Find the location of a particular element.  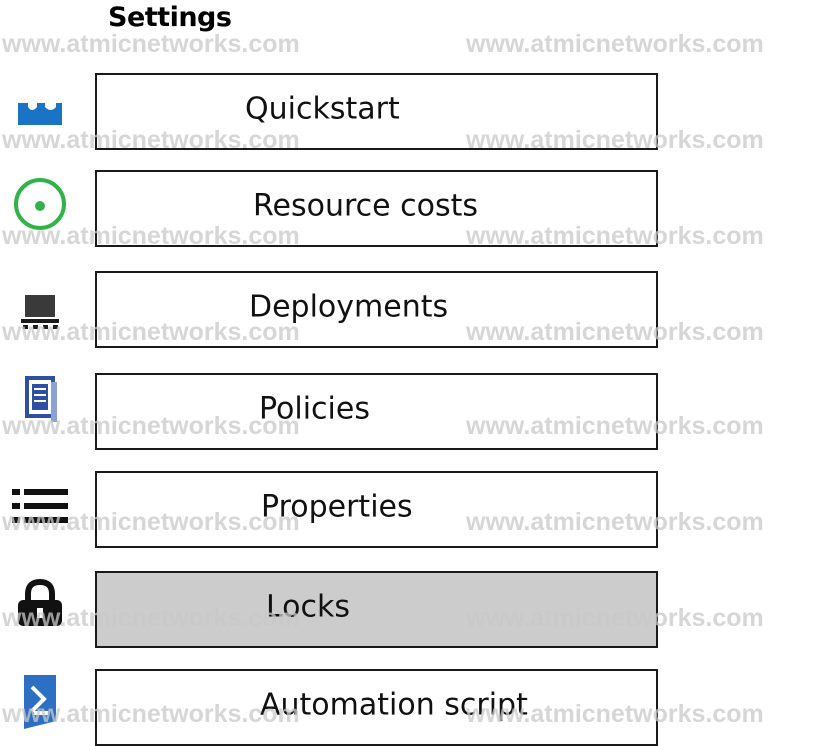

policies-icon is located at coordinates (40, 400).